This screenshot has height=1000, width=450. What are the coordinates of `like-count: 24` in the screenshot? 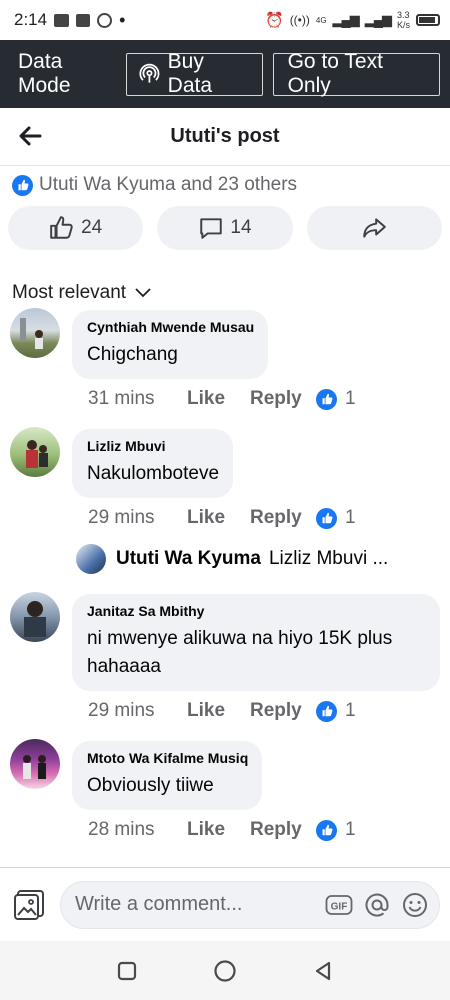 It's located at (92, 227).